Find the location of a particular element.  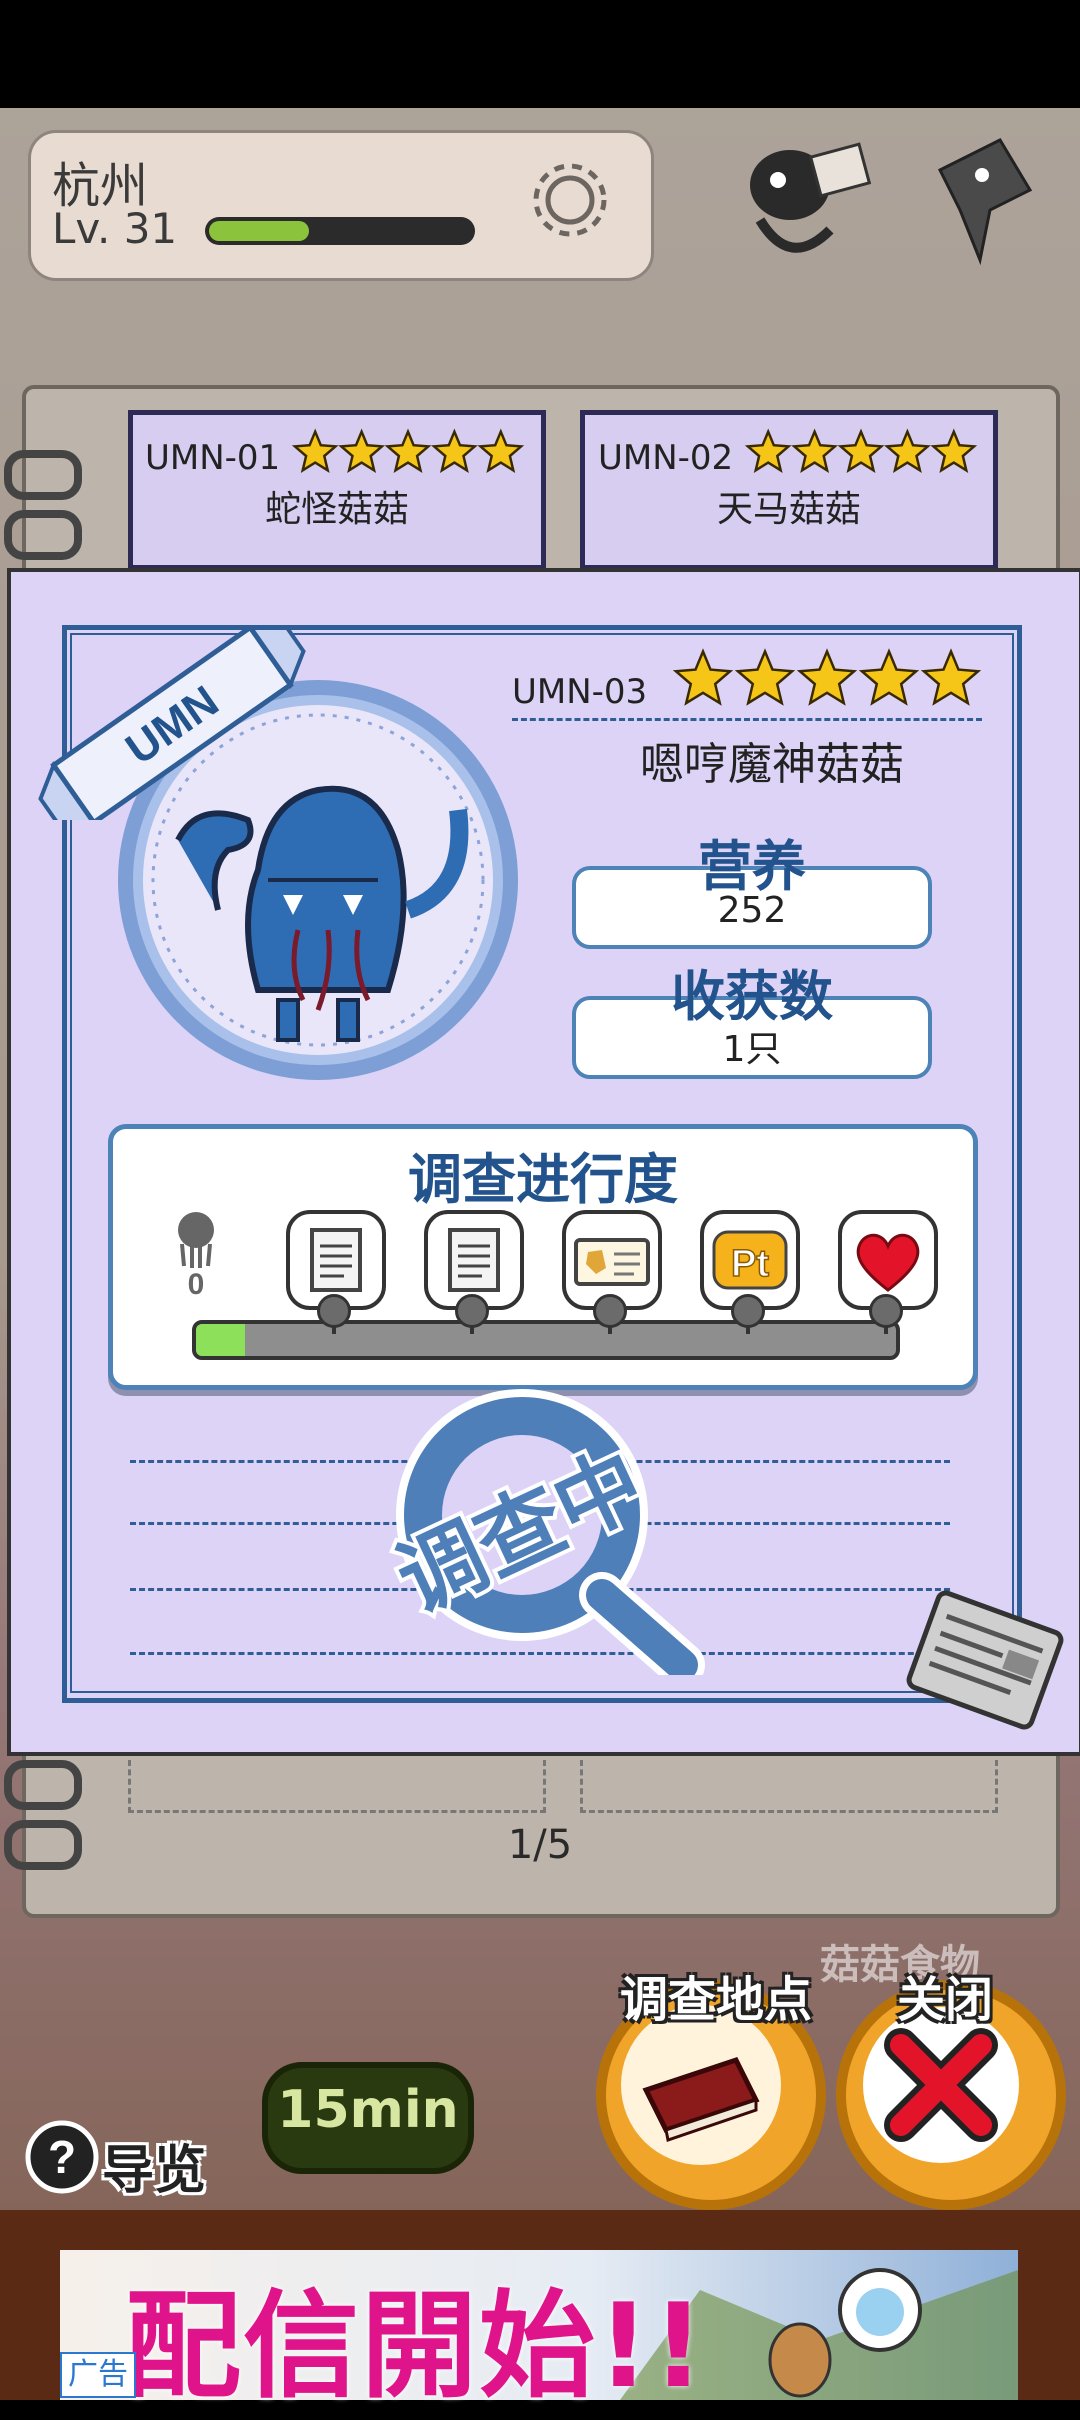

mushroom-count-icon: 0 is located at coordinates (196, 1254).